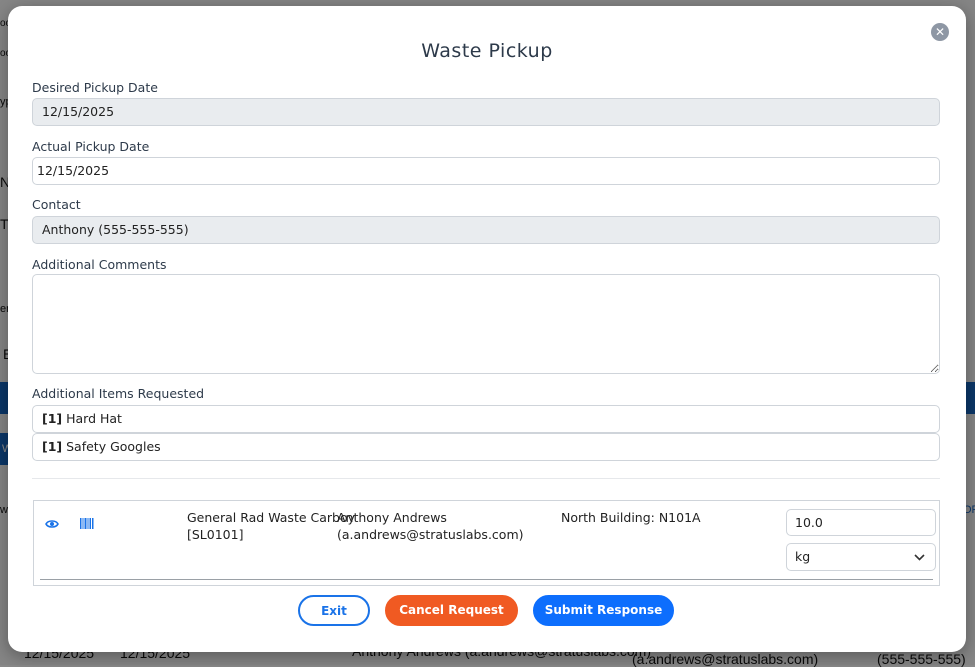  Describe the element at coordinates (87, 525) in the screenshot. I see `barcode-icon` at that location.